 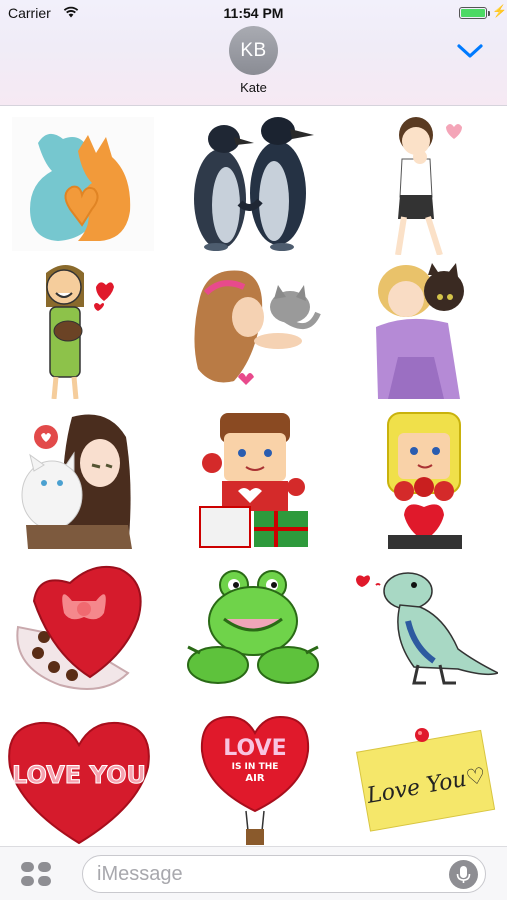 What do you see at coordinates (83, 478) in the screenshot?
I see `sticker-anime-girl-with-cat` at bounding box center [83, 478].